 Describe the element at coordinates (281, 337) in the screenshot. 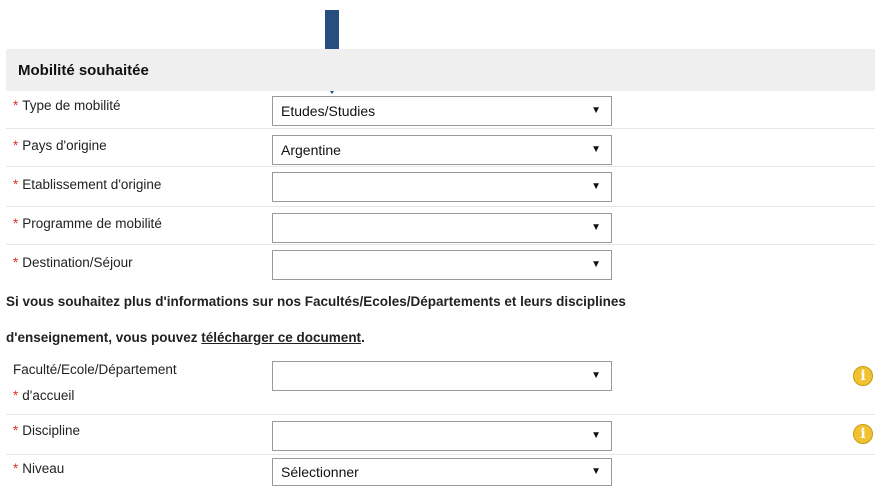

I see `download-document-link: télécharger ce document` at that location.